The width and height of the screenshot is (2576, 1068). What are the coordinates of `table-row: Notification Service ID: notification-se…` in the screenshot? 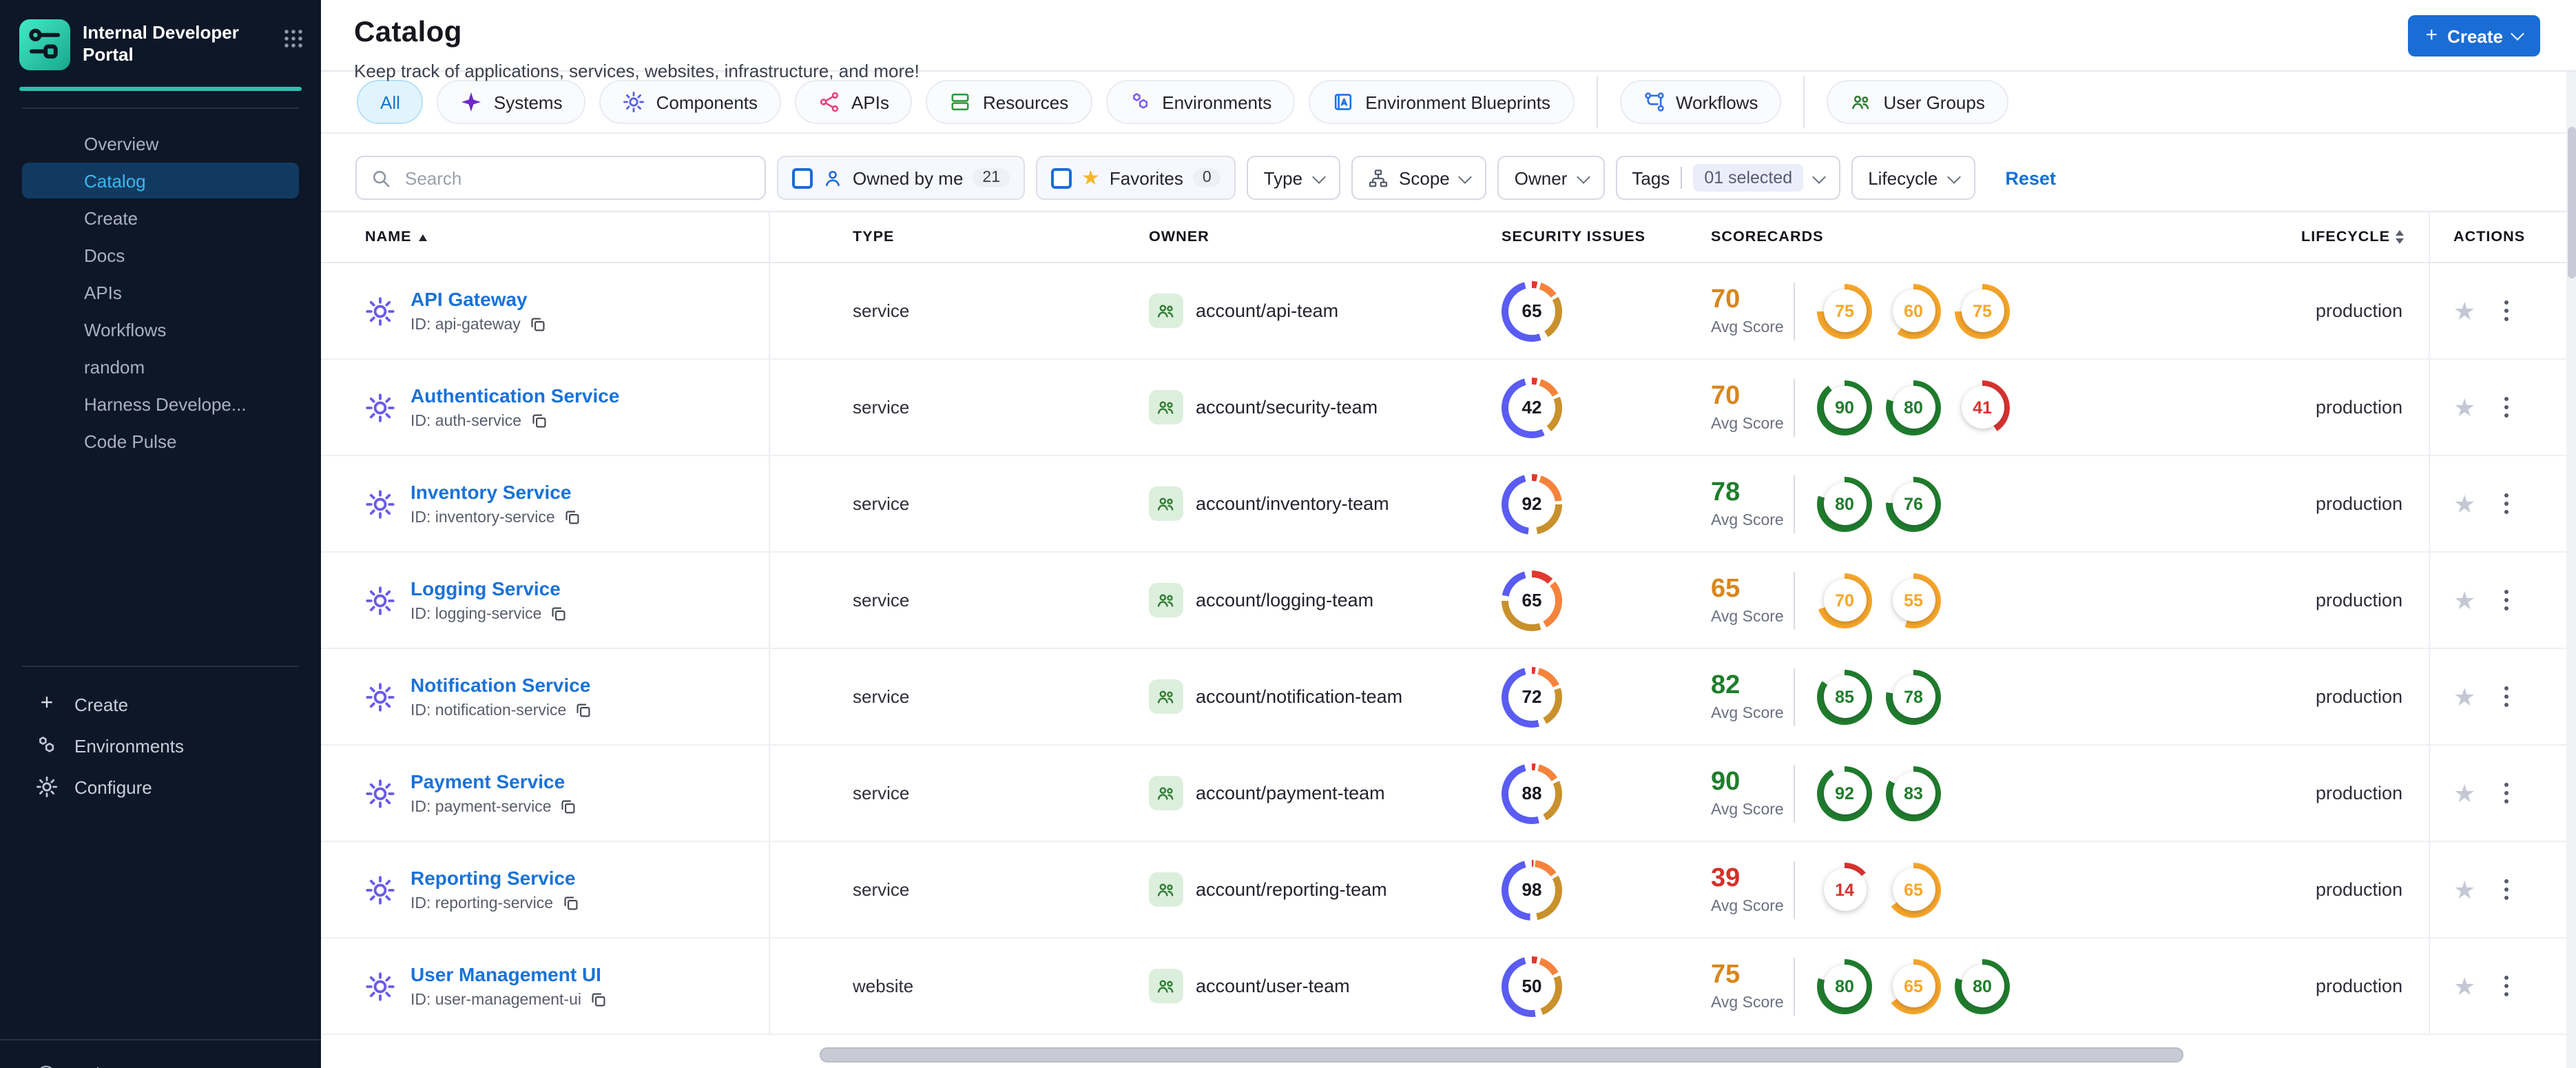 It's located at (1448, 698).